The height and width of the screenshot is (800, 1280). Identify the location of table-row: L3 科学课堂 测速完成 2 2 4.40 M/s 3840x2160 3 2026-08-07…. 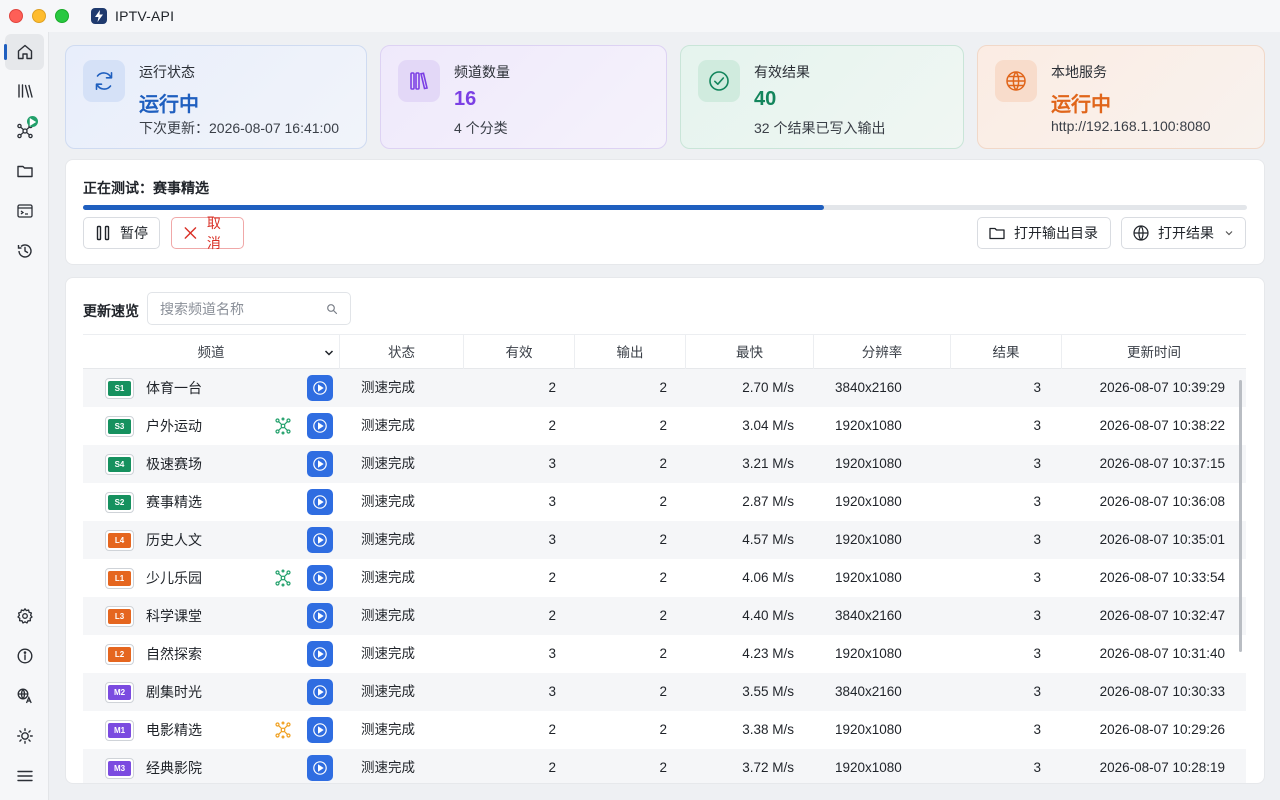
(664, 616).